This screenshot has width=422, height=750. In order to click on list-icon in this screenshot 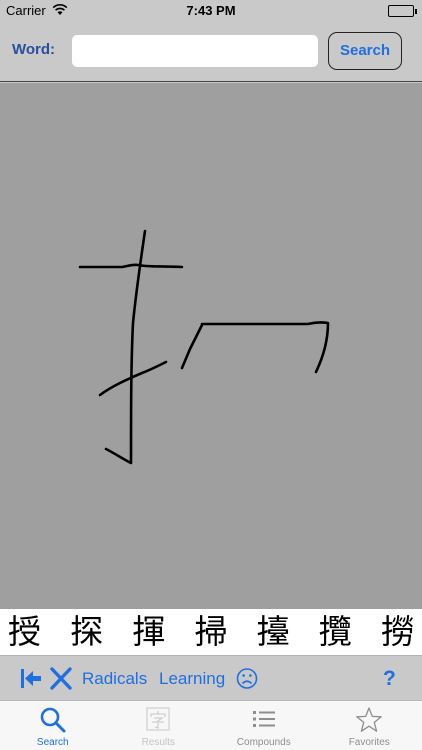, I will do `click(264, 721)`.